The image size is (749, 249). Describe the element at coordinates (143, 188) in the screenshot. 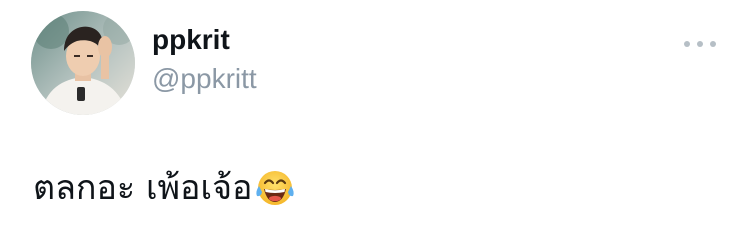

I see `tweet-text-content: ตลกอะ เพ้อเจ้อ` at that location.